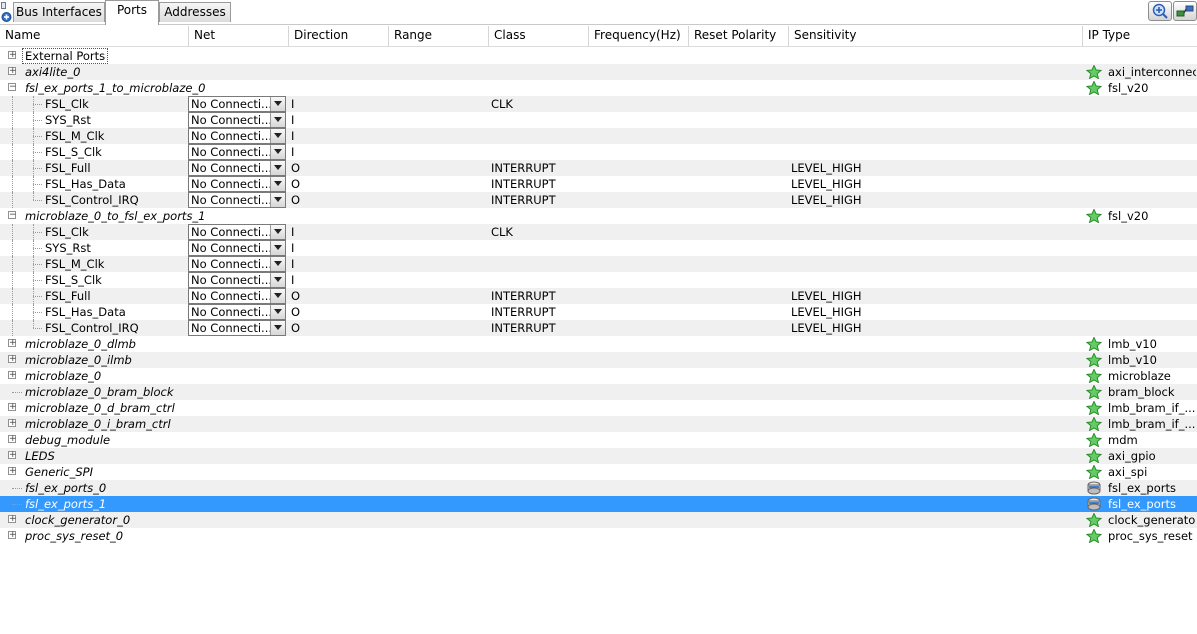  I want to click on node-name: microblaze_0_to_fsl_ex_ports_1, so click(115, 216).